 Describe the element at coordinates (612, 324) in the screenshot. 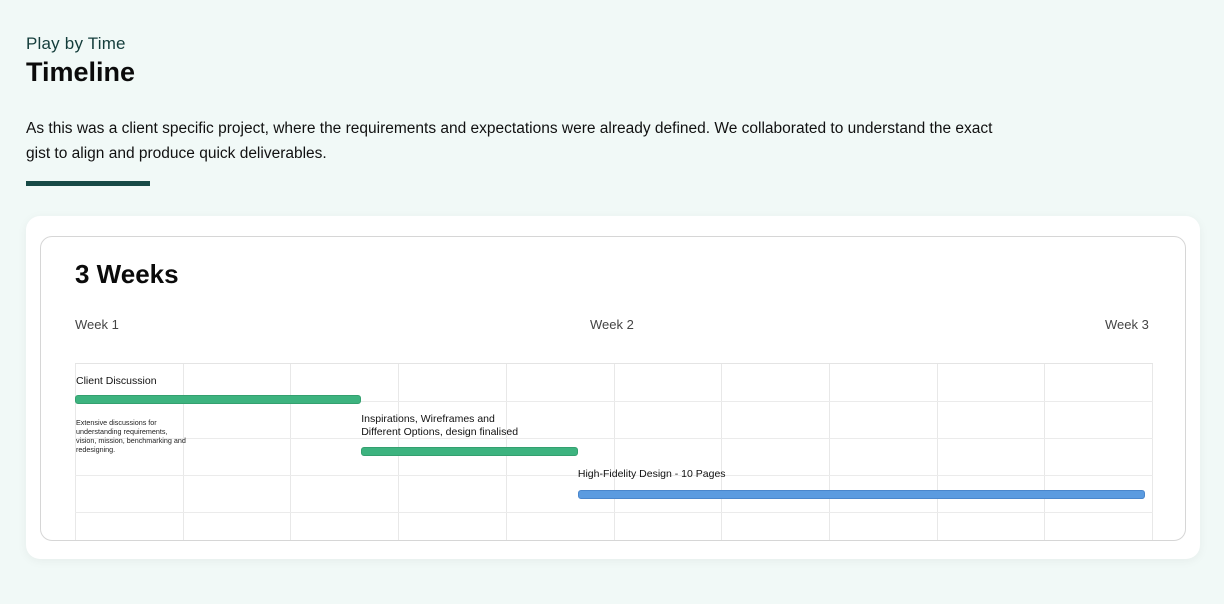

I see `week-label: Week 2` at that location.